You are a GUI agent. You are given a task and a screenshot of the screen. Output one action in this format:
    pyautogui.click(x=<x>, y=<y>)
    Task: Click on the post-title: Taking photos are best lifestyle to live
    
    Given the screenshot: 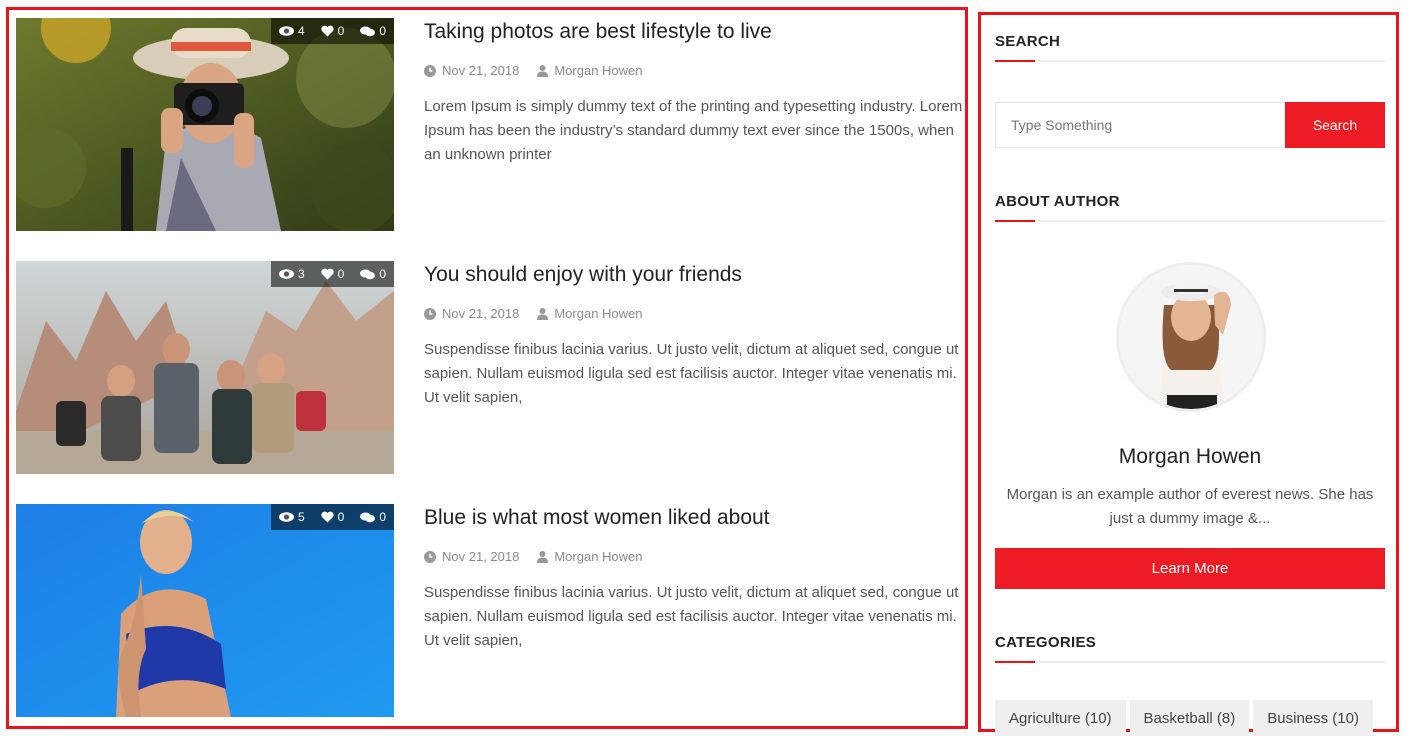 What is the action you would take?
    pyautogui.click(x=695, y=32)
    